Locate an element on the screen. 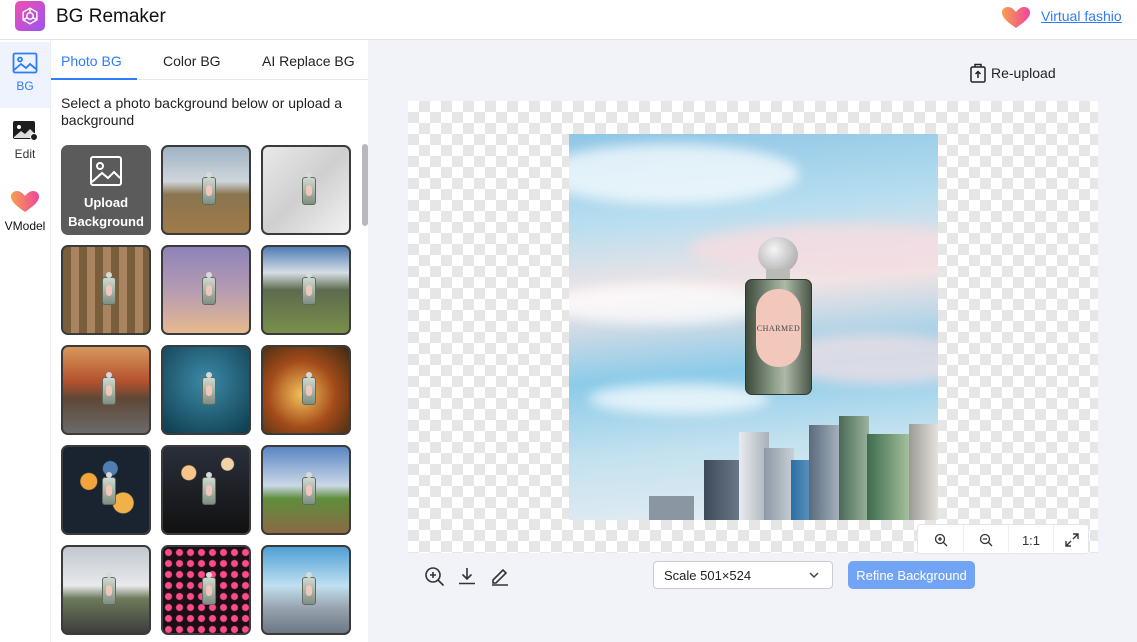 This screenshot has height=642, width=1137. re-upload-button: Re-upload is located at coordinates (1012, 73).